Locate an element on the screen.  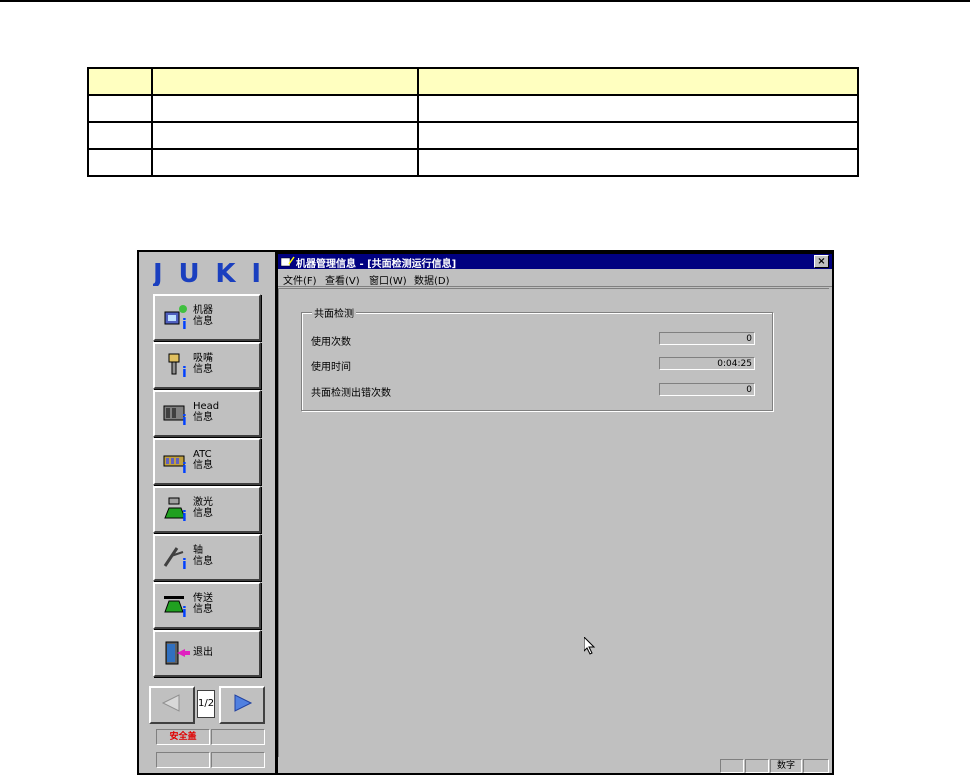
head-info-icon: i is located at coordinates (175, 415).